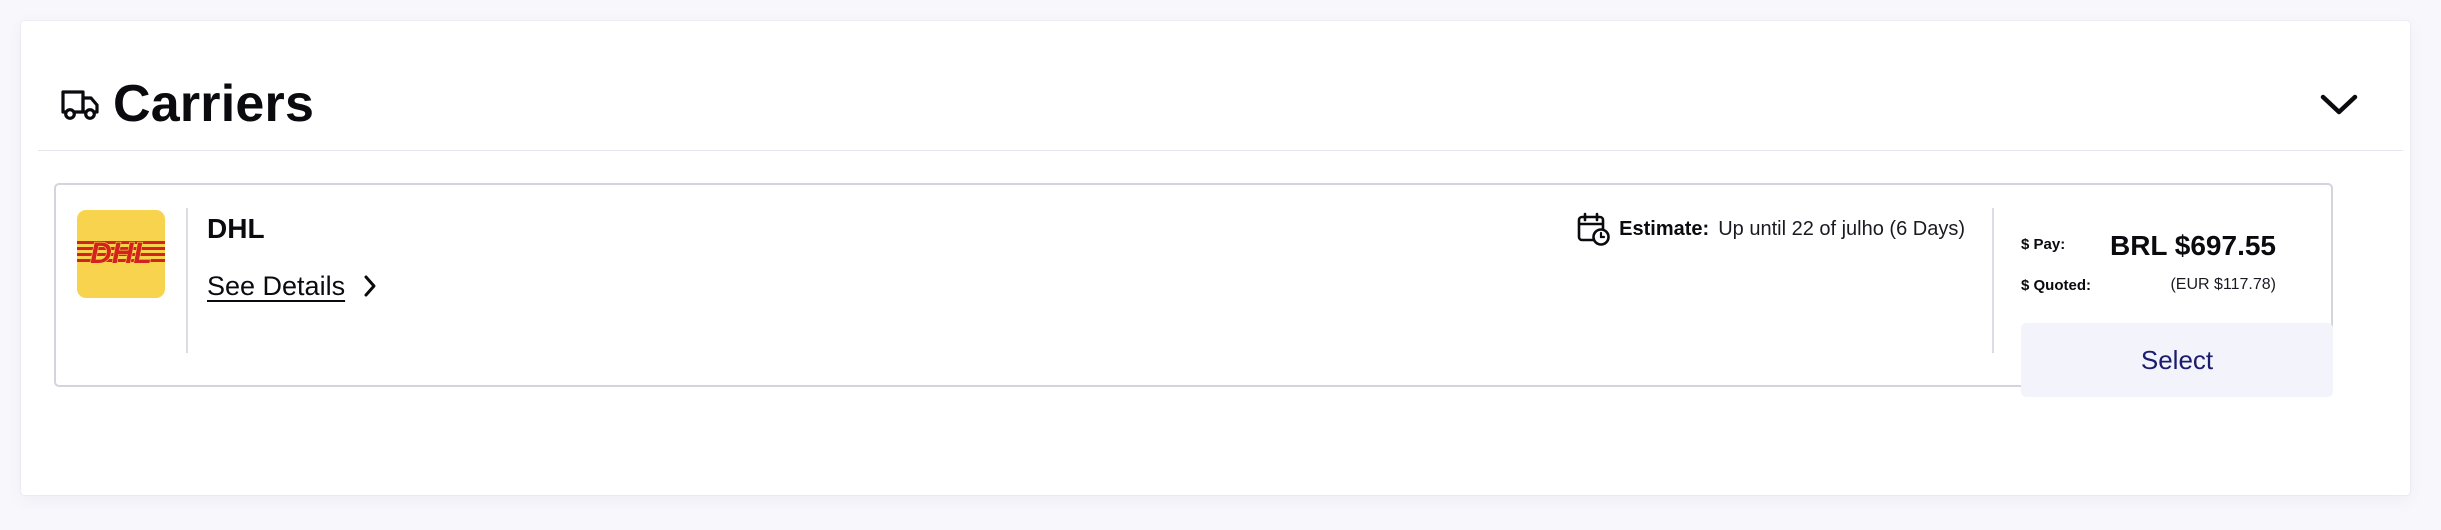 The image size is (2441, 530). Describe the element at coordinates (370, 286) in the screenshot. I see `chevron-right-icon` at that location.